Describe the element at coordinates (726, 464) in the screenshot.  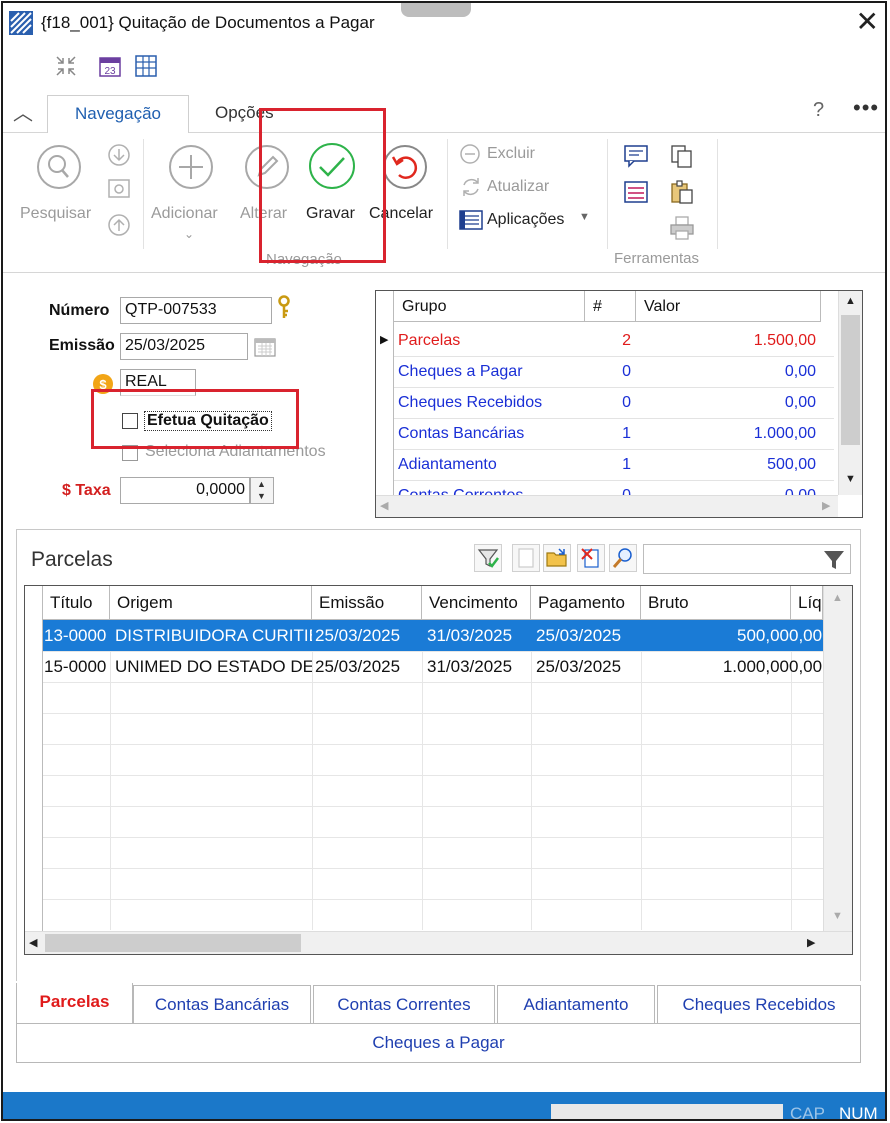
I see `group-row-valor: 500,00` at that location.